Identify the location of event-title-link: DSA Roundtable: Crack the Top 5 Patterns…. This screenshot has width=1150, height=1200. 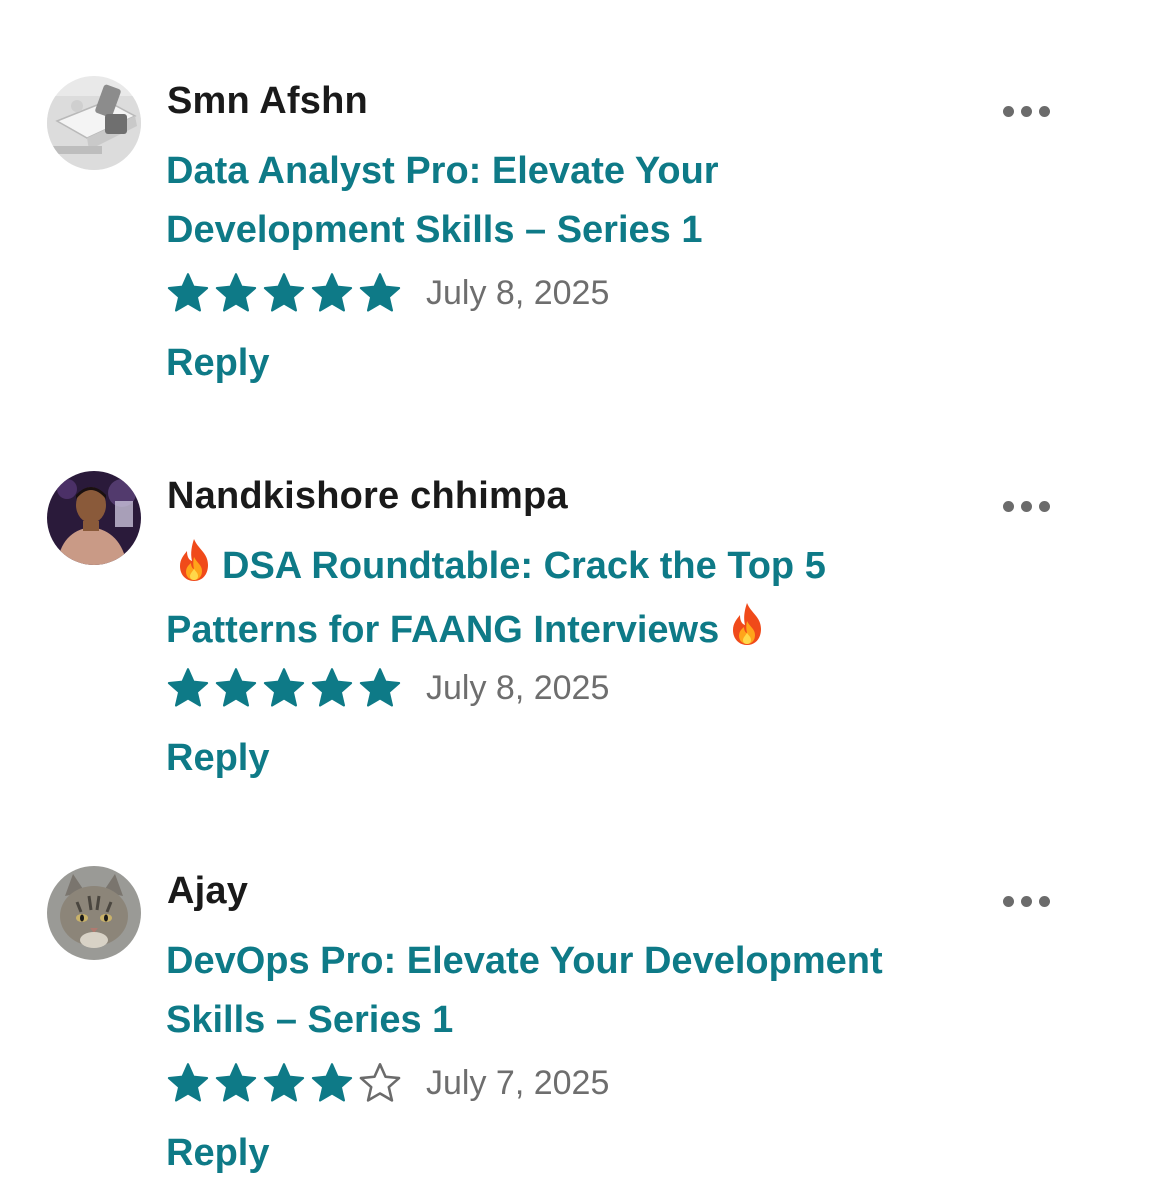
(566, 601).